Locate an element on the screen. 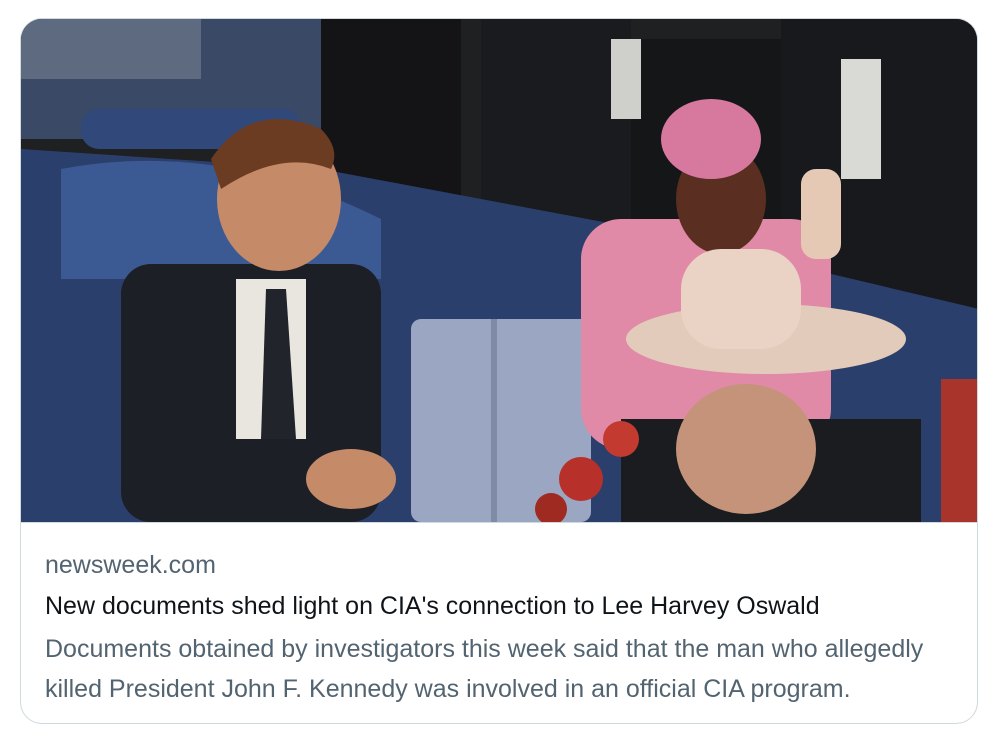 The width and height of the screenshot is (1000, 747). card-domain: newsweek.com is located at coordinates (130, 565).